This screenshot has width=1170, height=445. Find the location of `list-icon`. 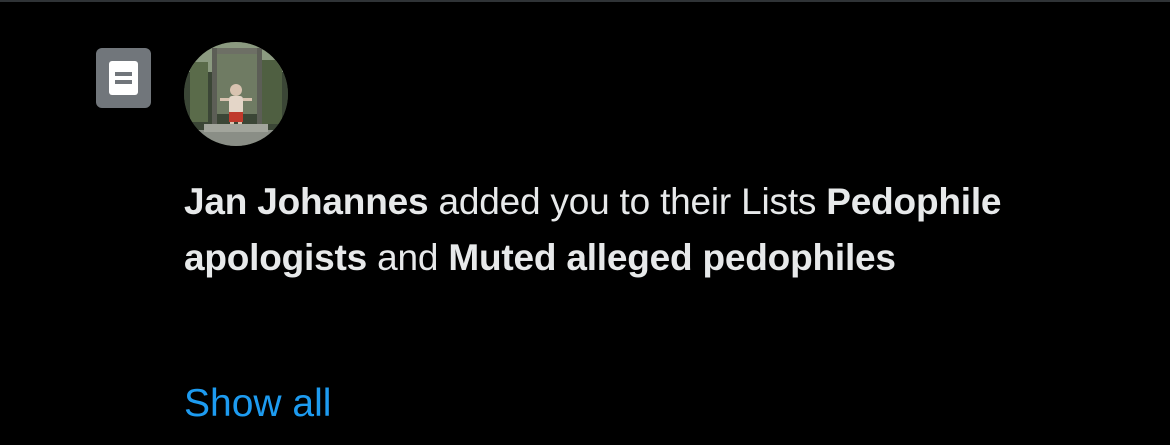

list-icon is located at coordinates (123, 78).